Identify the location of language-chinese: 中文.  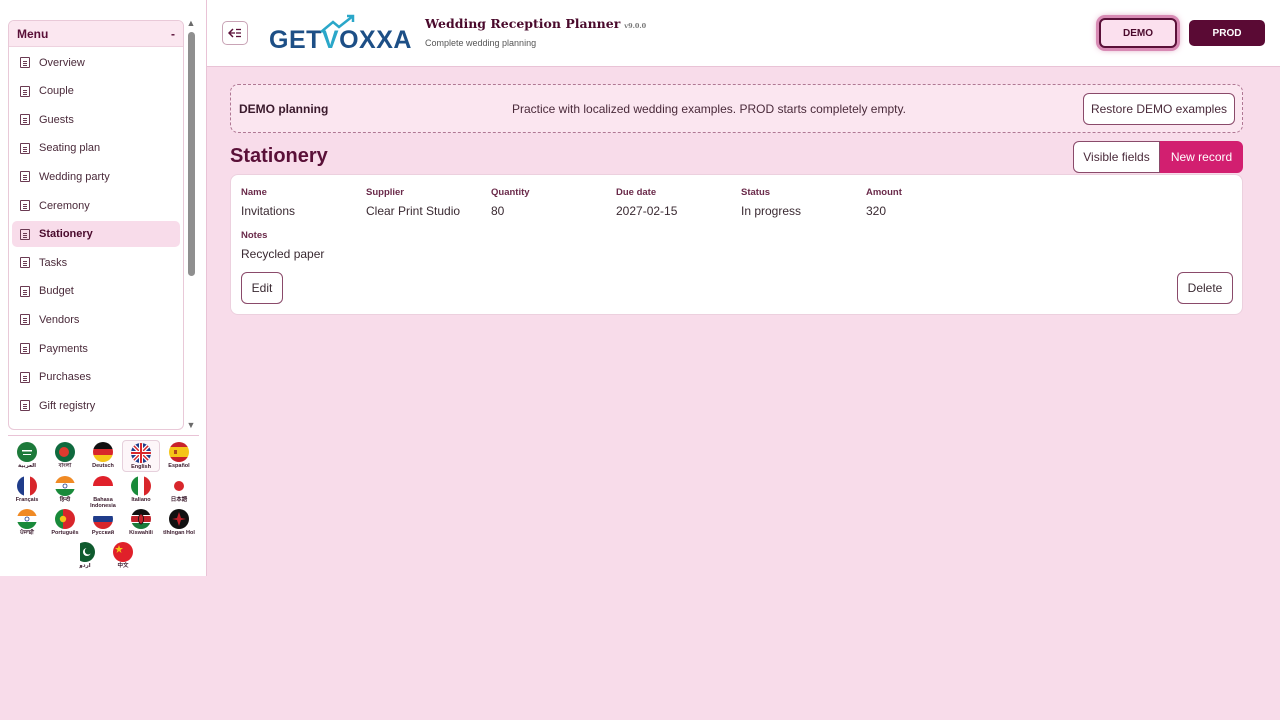
(123, 556).